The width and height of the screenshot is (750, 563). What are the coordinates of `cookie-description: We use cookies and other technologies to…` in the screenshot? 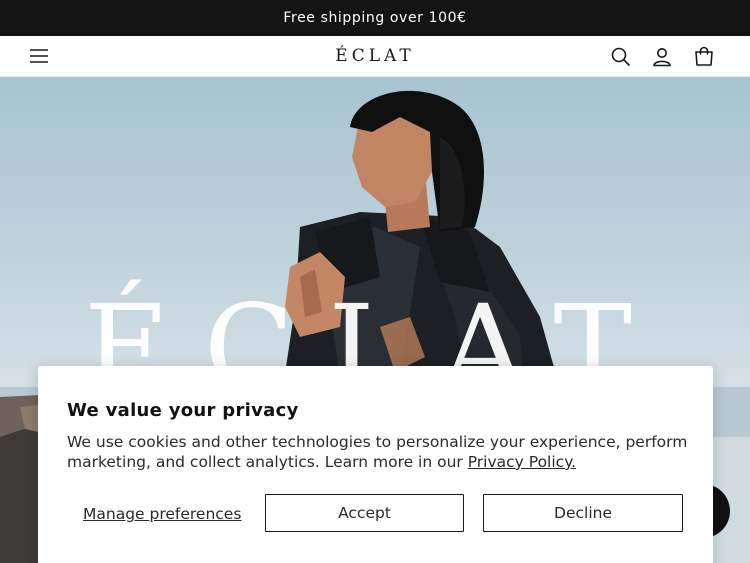 It's located at (379, 452).